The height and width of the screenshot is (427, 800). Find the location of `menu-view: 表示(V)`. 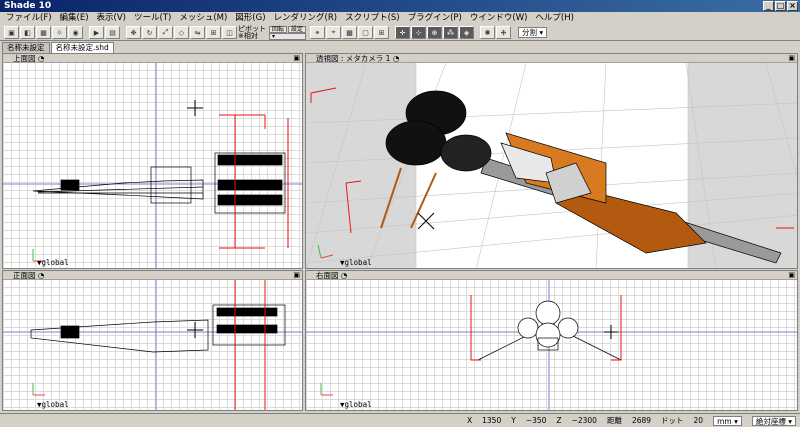

menu-view: 表示(V) is located at coordinates (113, 18).